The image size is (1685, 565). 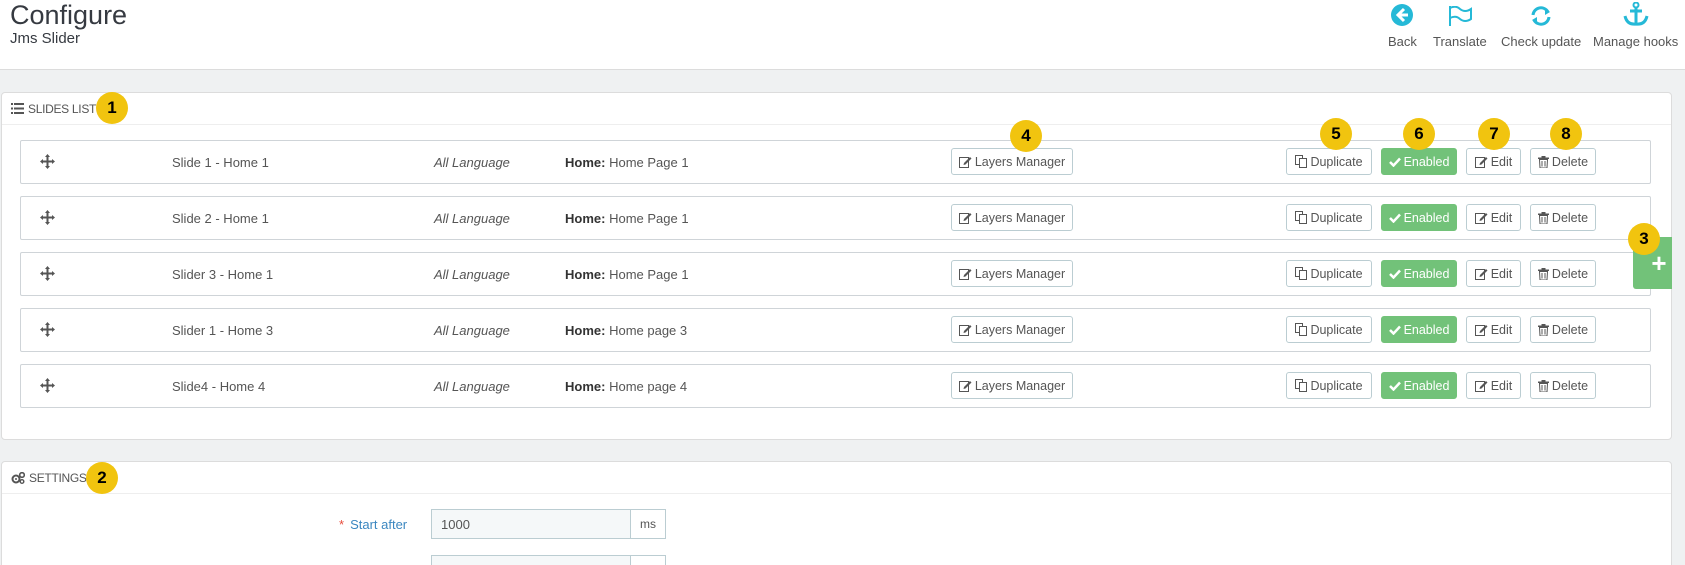 I want to click on slide-name: Slider 1 - Home 3, so click(x=223, y=330).